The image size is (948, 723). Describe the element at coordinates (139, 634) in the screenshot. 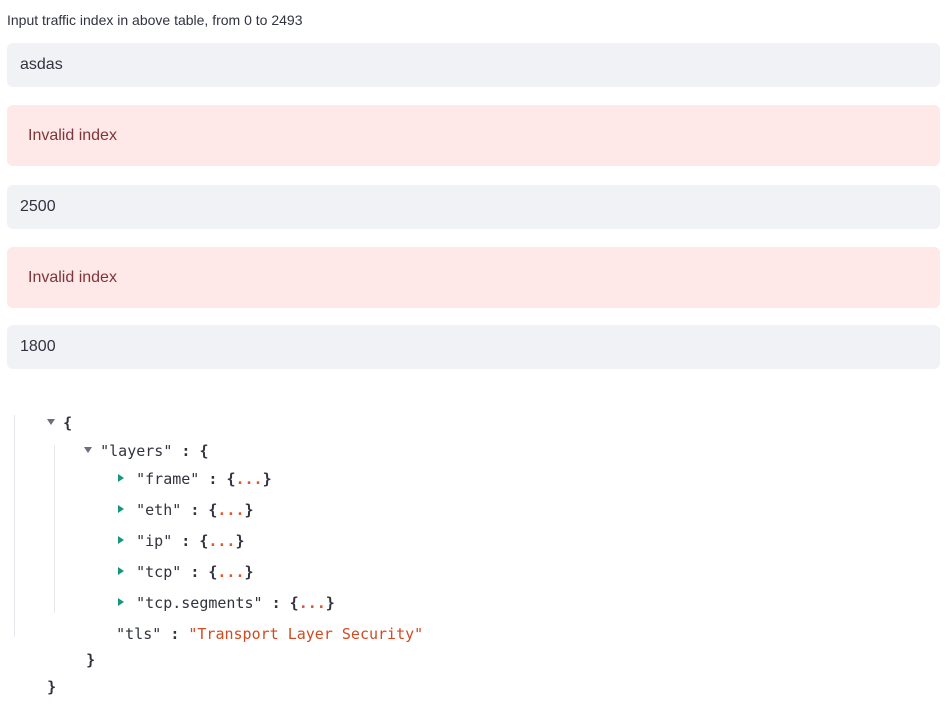

I see `json-key: "tls"` at that location.